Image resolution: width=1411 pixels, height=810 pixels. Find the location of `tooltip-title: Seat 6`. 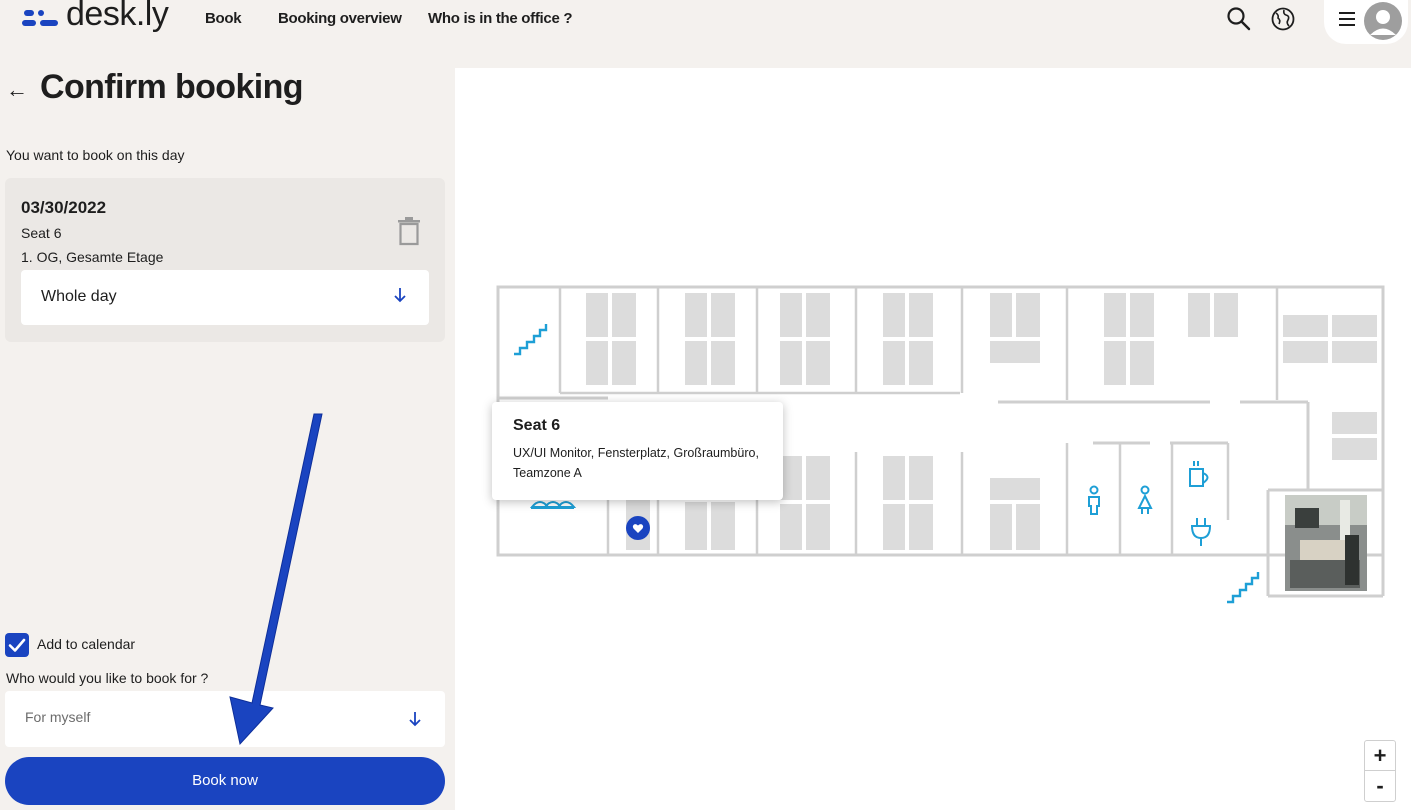

tooltip-title: Seat 6 is located at coordinates (537, 425).